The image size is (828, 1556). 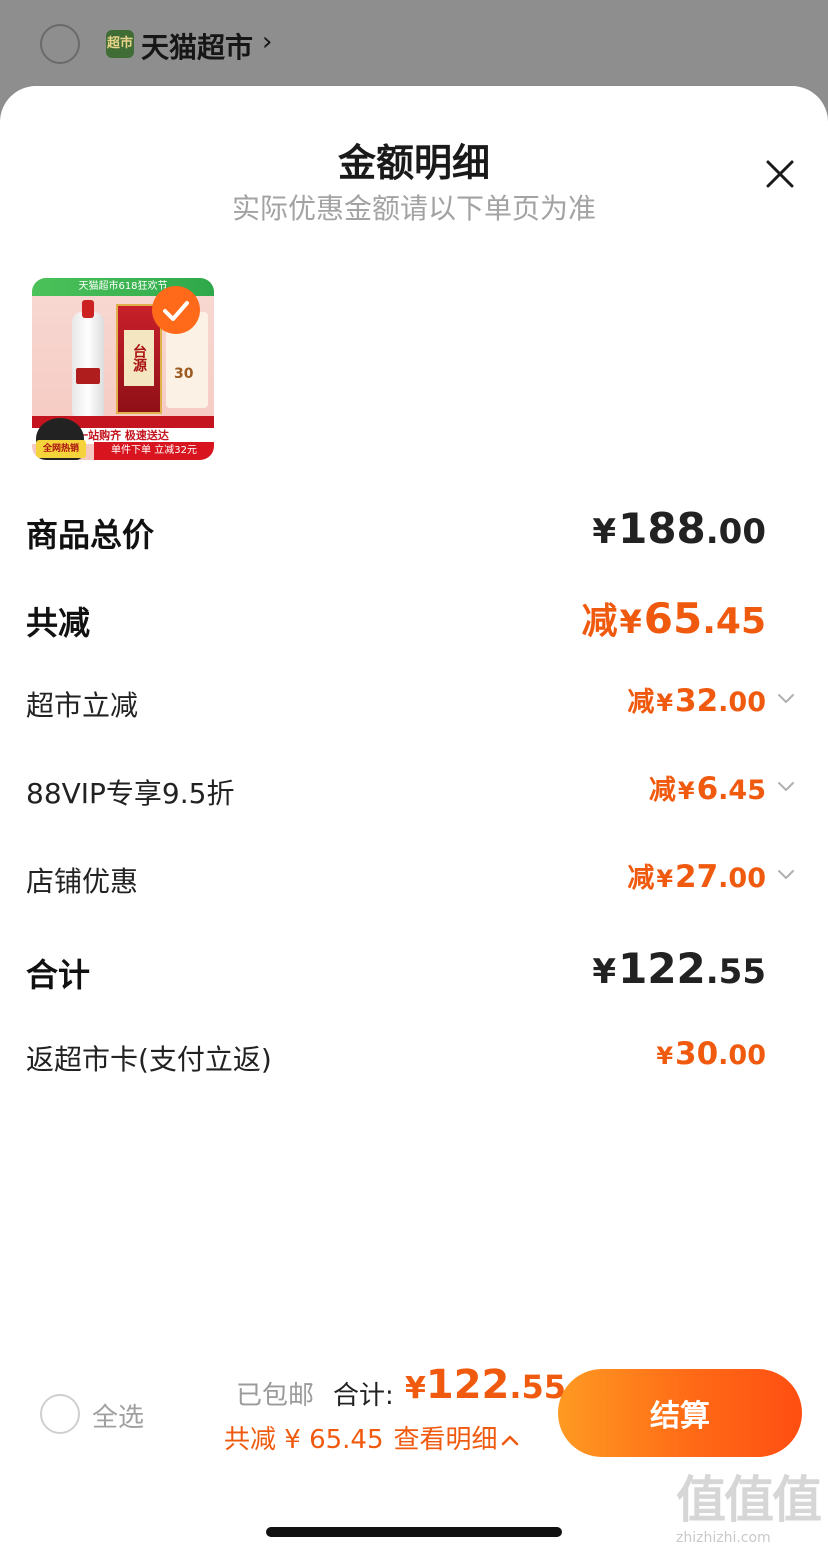 I want to click on amount-integer: 65, so click(x=673, y=618).